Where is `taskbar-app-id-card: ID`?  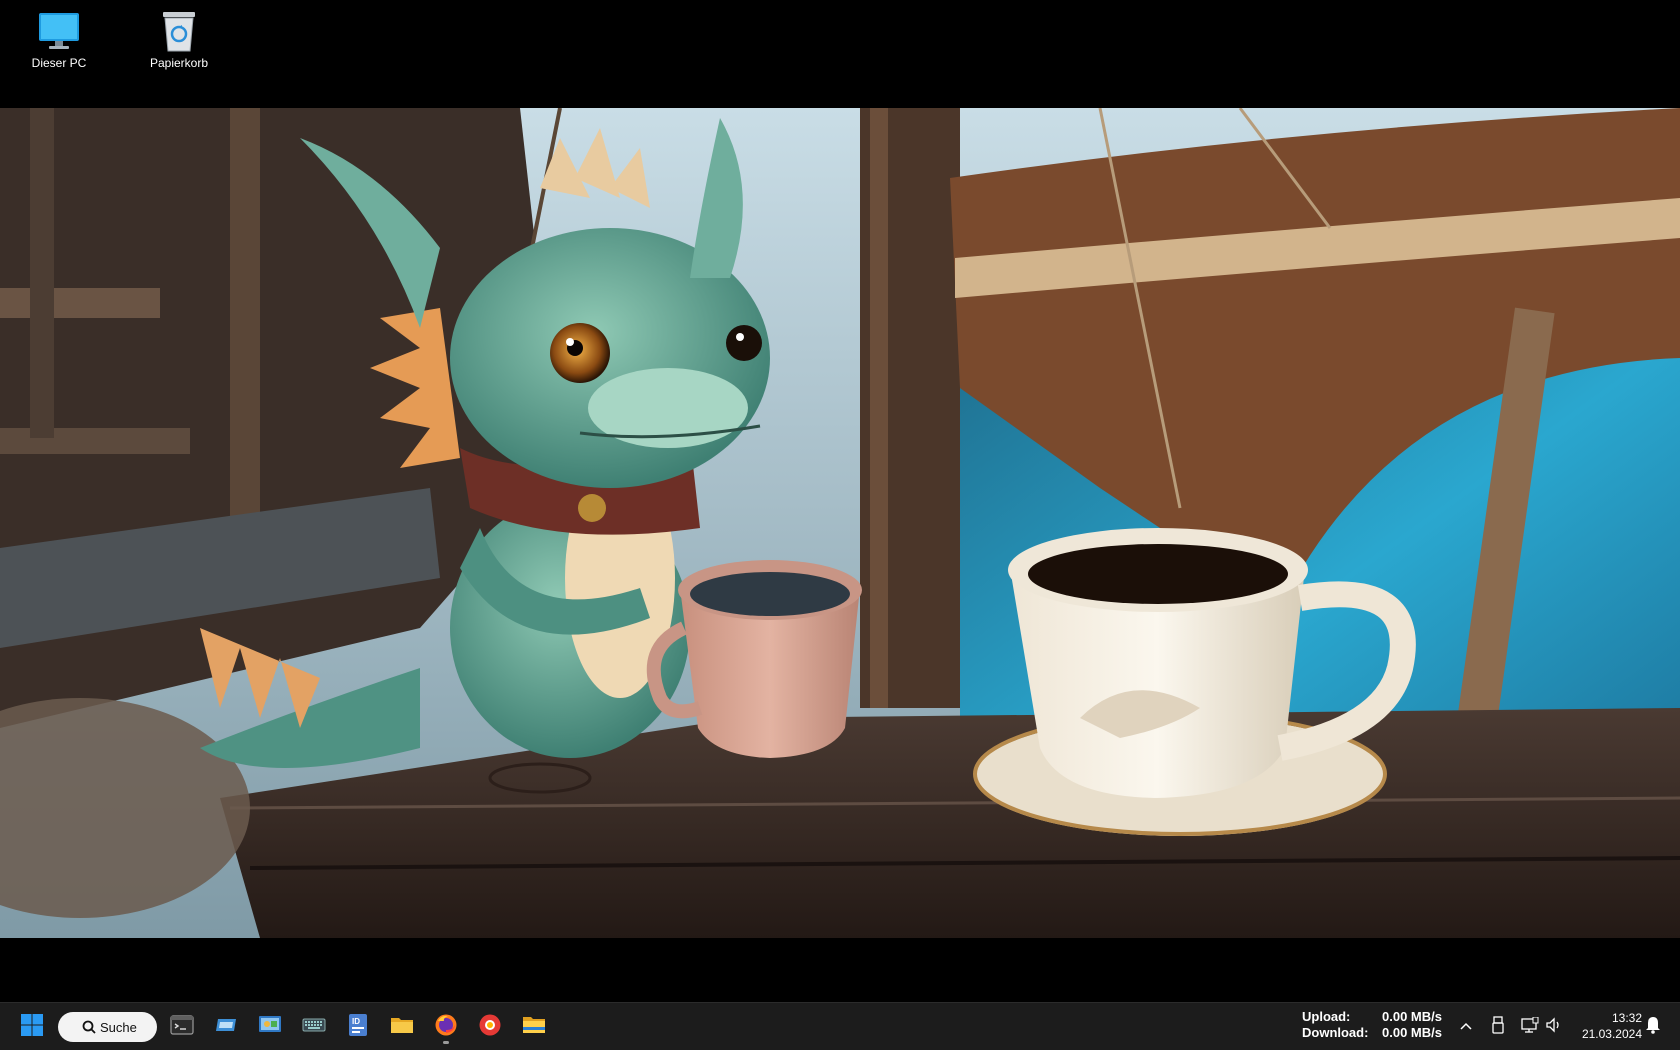
taskbar-app-id-card: ID is located at coordinates (358, 1027).